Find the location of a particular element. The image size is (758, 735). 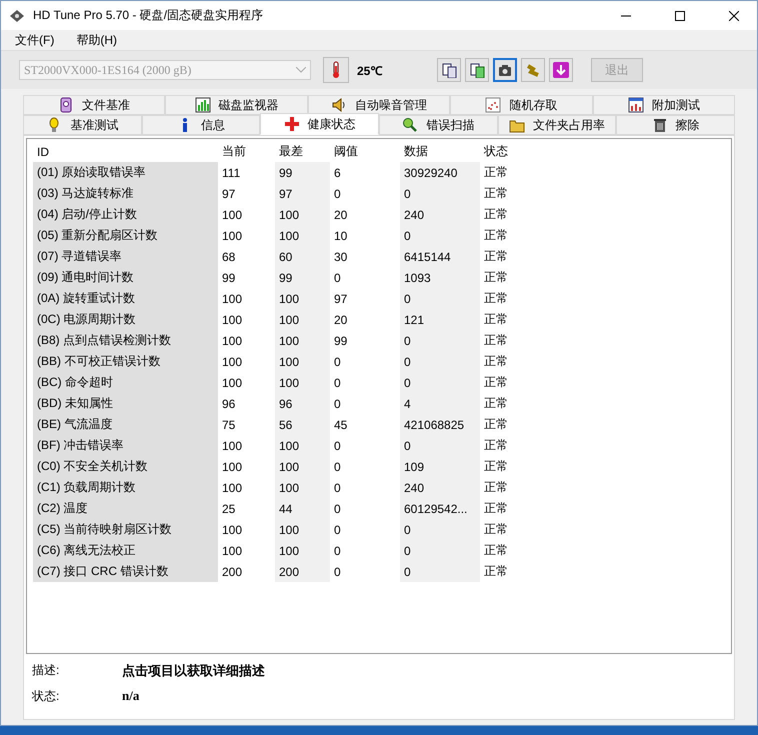

table-cell: 30929240 is located at coordinates (440, 172).